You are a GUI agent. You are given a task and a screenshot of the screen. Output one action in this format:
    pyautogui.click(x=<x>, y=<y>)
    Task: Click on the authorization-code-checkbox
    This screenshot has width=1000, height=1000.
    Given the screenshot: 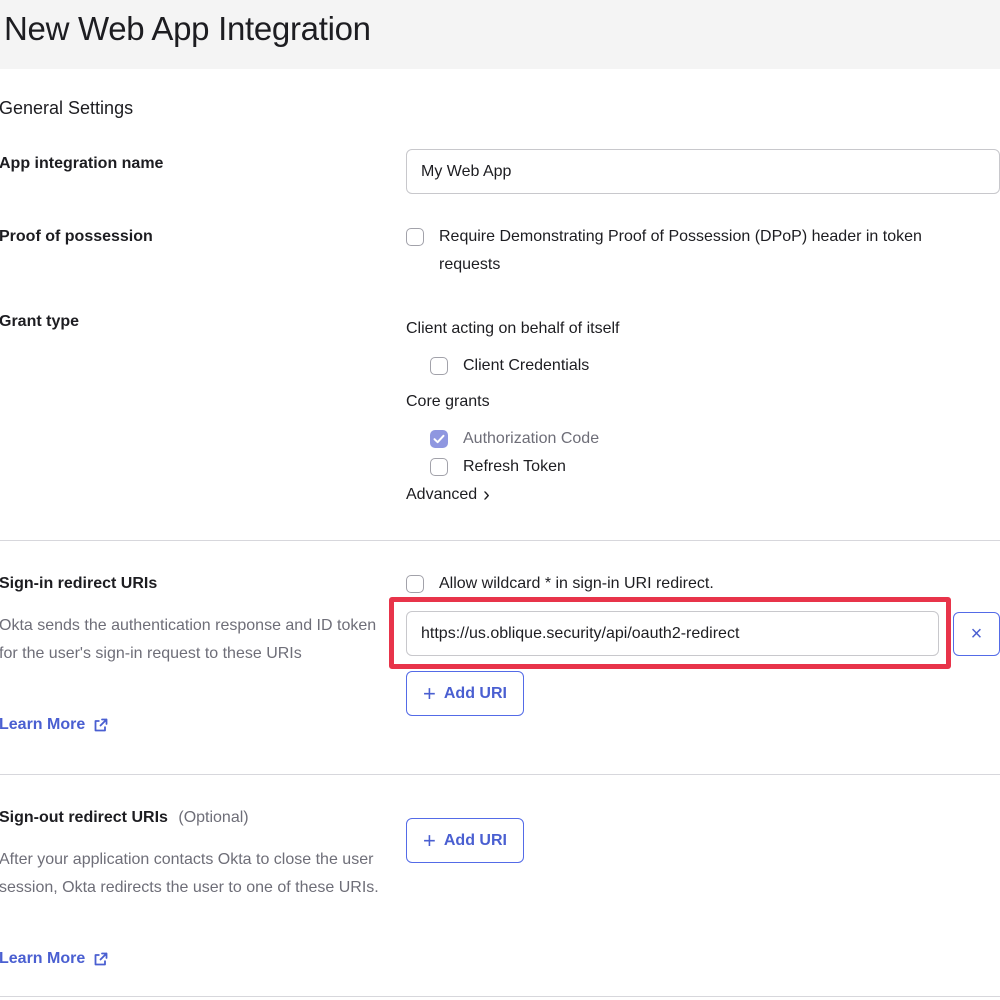 What is the action you would take?
    pyautogui.click(x=439, y=439)
    